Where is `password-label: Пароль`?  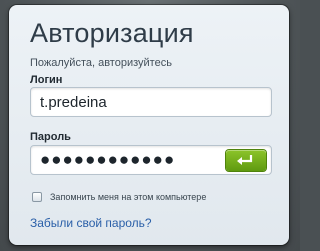
password-label: Пароль is located at coordinates (50, 137).